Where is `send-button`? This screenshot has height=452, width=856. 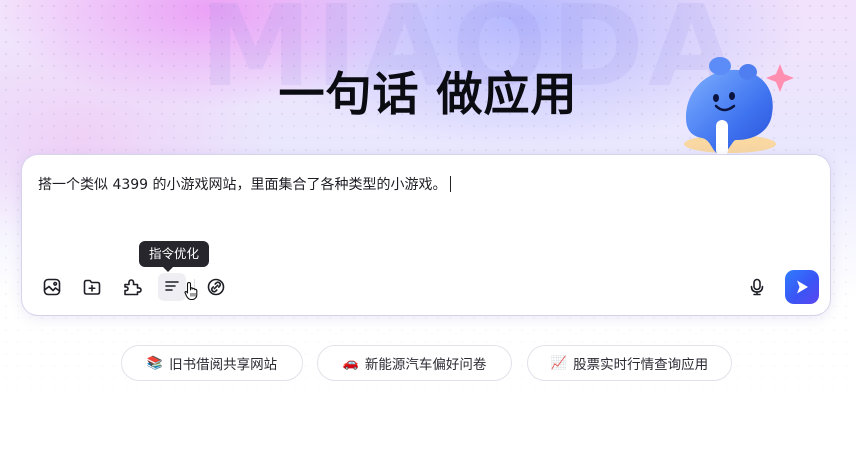 send-button is located at coordinates (802, 287).